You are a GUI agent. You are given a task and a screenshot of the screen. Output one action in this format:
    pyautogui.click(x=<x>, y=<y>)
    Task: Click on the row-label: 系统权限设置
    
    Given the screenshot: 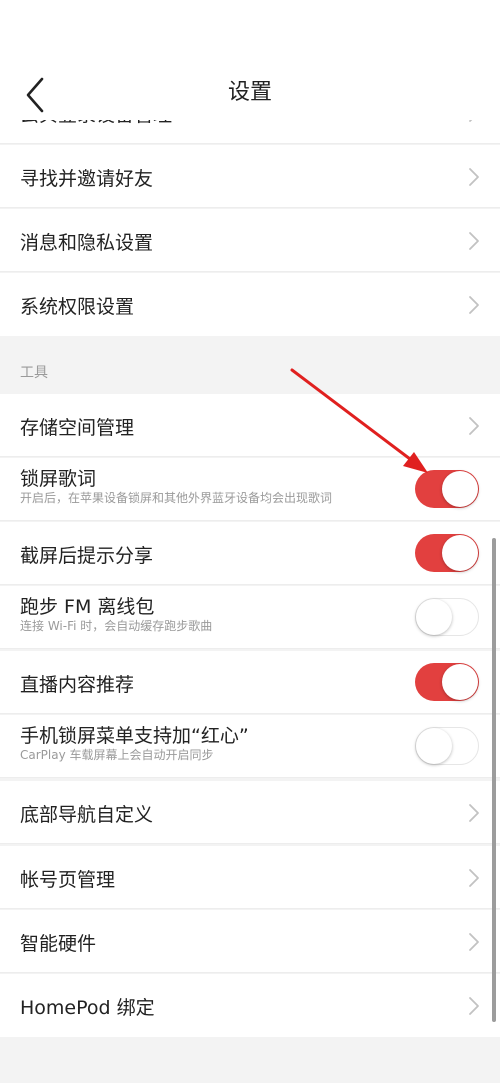 What is the action you would take?
    pyautogui.click(x=77, y=307)
    